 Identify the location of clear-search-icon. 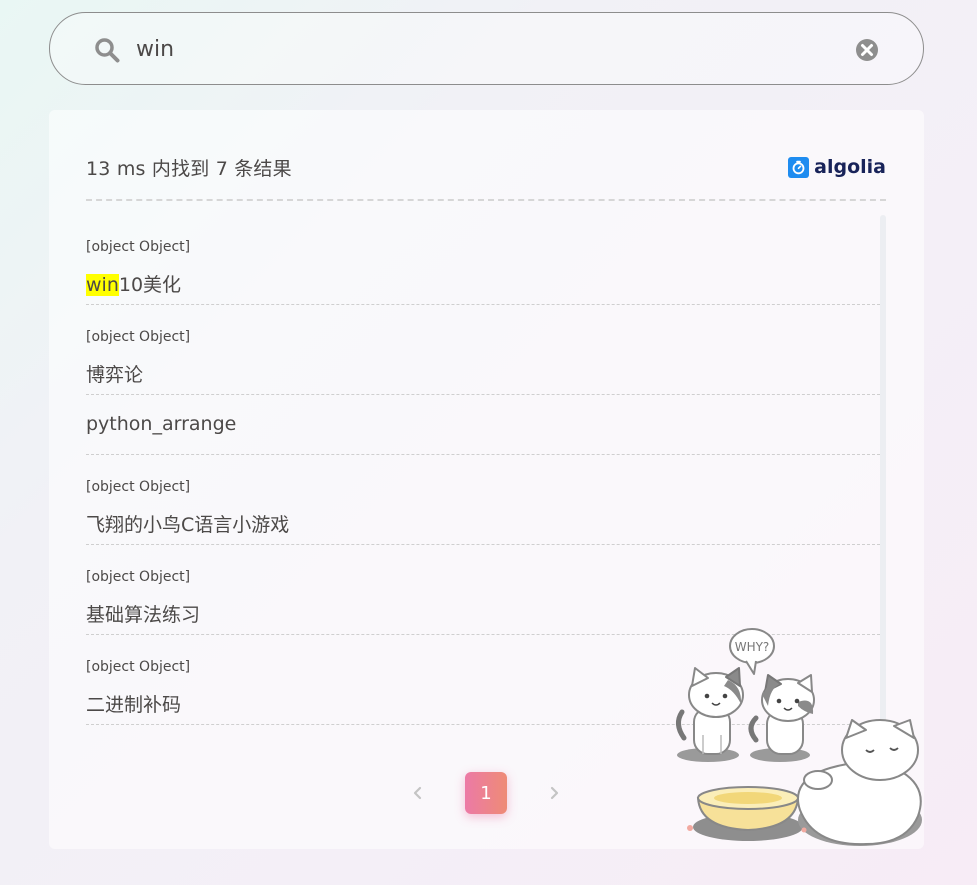
(867, 50).